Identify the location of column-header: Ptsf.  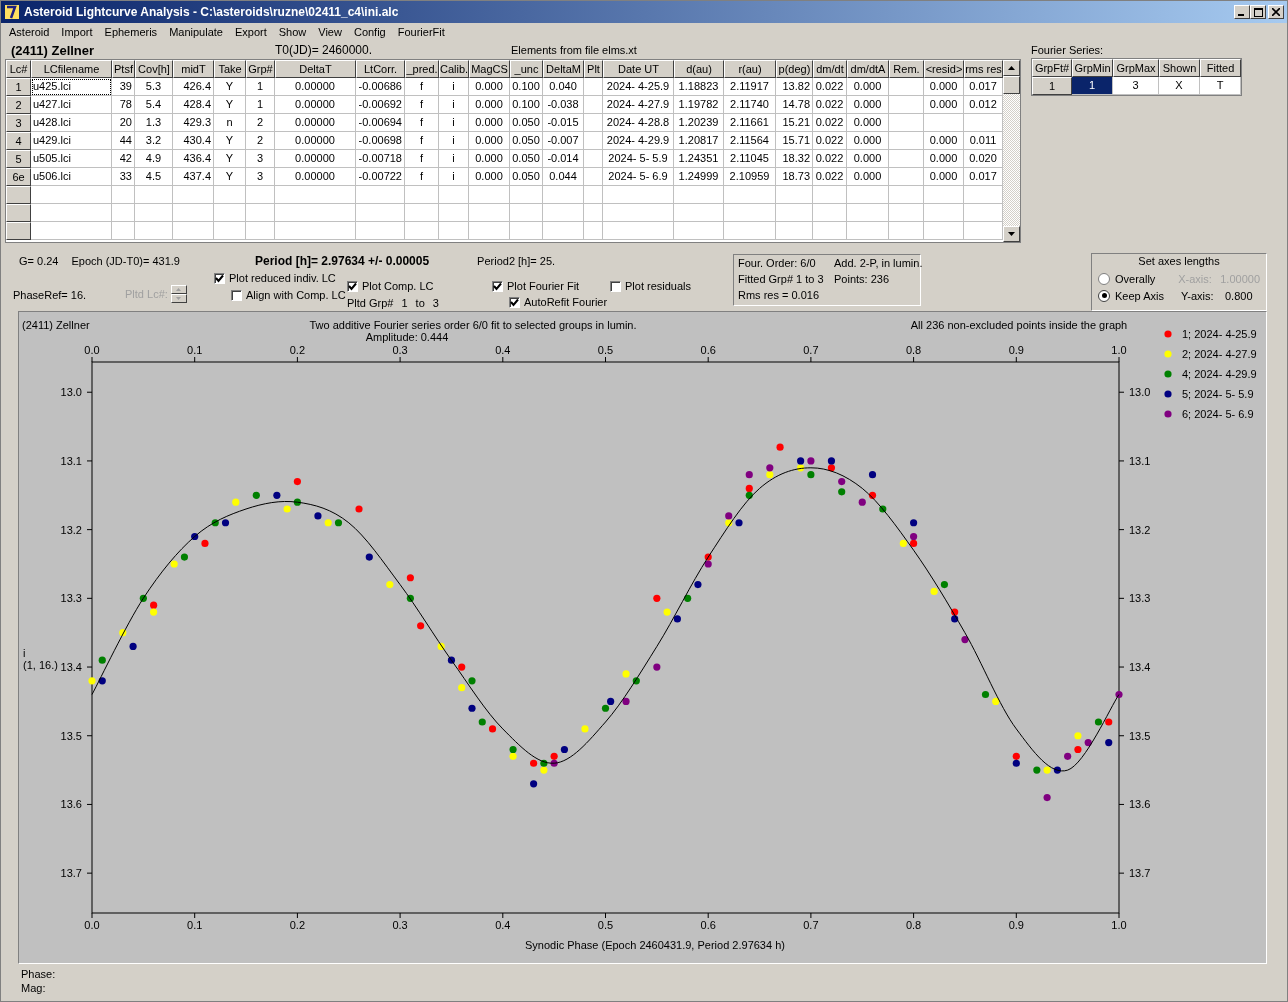
(123, 69).